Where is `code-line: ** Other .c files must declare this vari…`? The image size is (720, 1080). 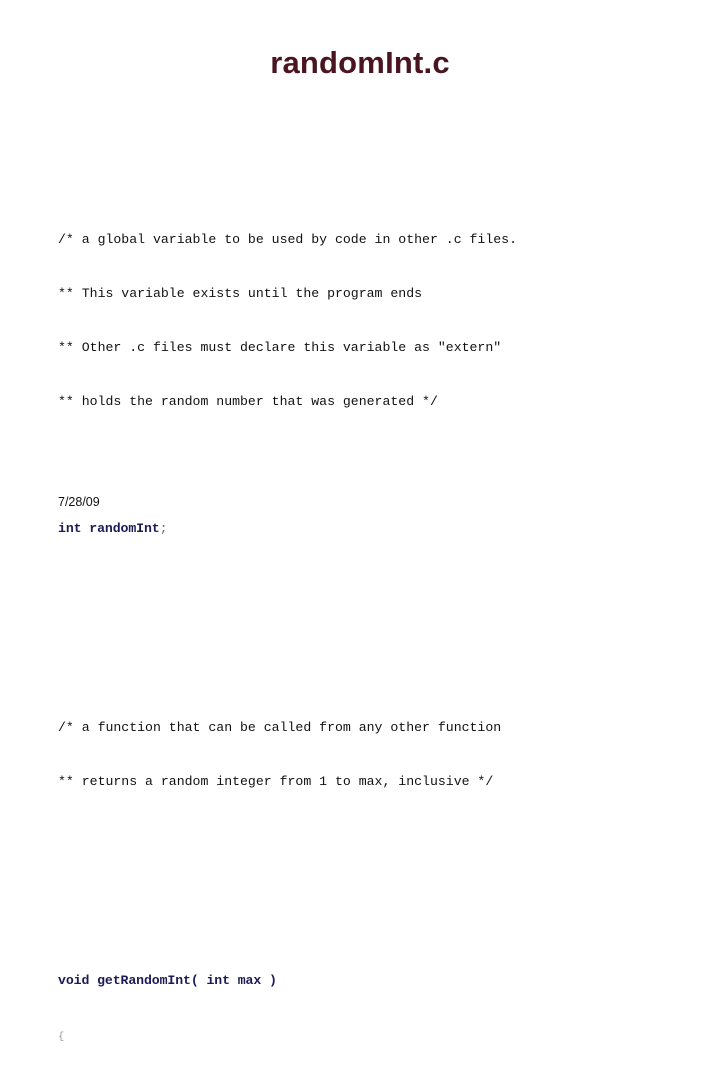 code-line: ** Other .c files must declare this vari… is located at coordinates (280, 348).